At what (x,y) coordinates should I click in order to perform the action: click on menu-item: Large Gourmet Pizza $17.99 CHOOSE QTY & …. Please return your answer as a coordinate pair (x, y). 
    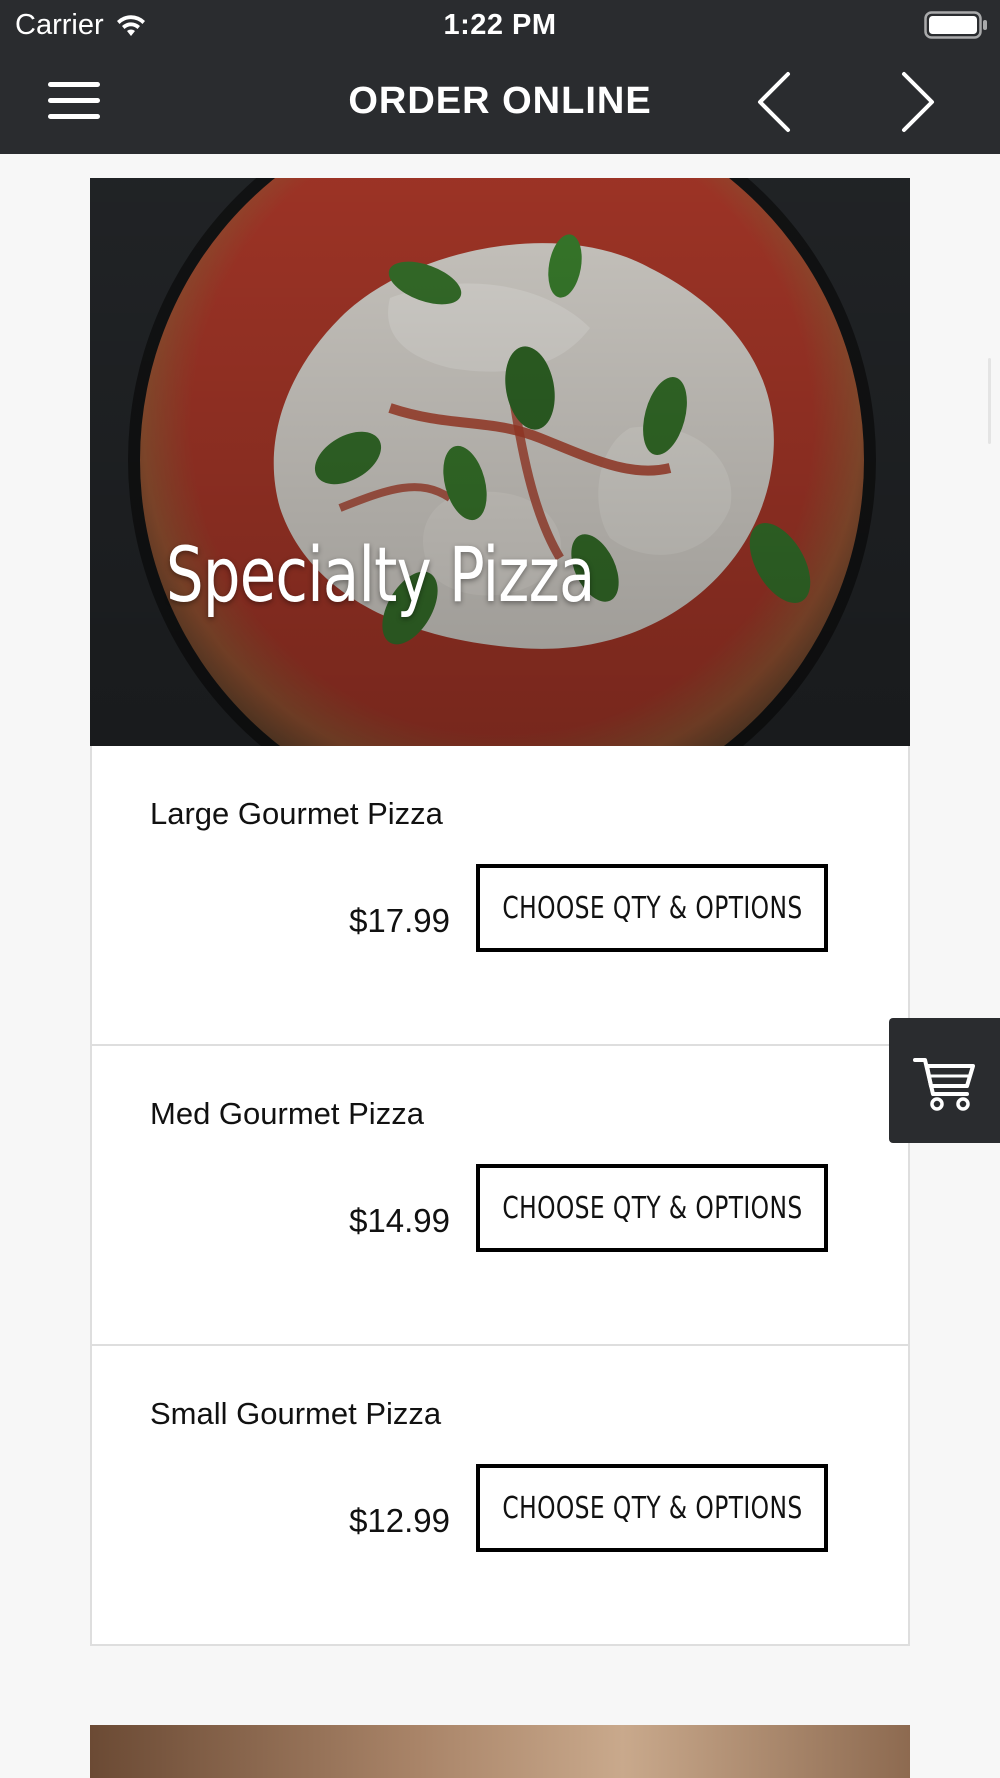
    Looking at the image, I should click on (500, 896).